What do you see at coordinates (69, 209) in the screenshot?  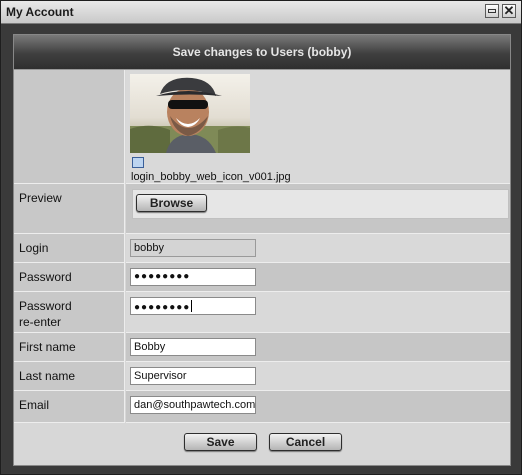 I see `preview-label-cell: Preview` at bounding box center [69, 209].